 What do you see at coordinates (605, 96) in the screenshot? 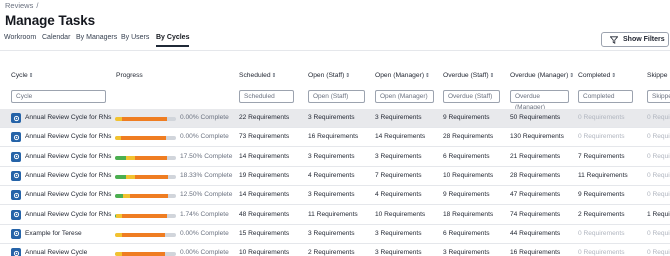
I see `completed-filter-input: Completed` at bounding box center [605, 96].